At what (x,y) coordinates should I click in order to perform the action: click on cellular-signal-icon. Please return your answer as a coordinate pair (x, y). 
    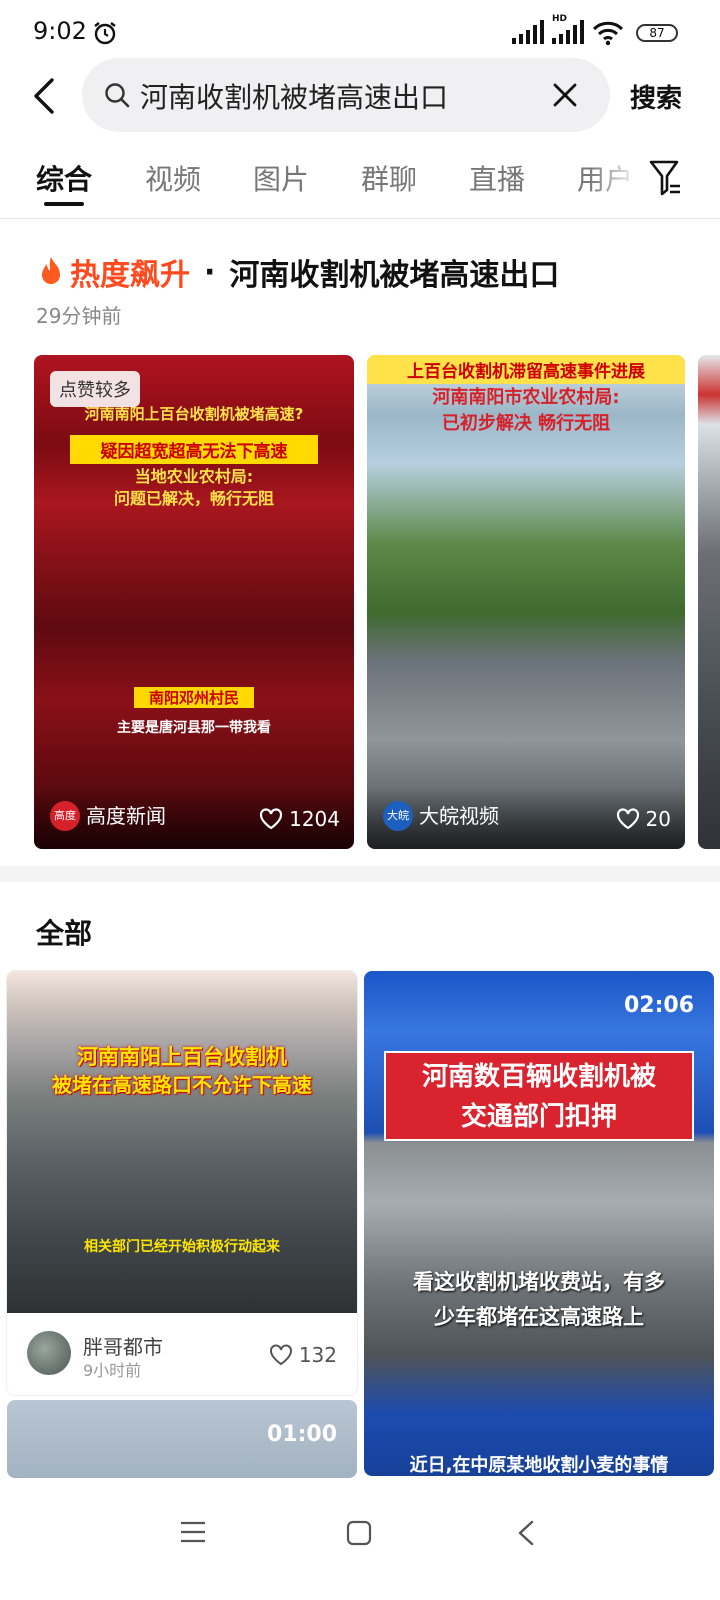
    Looking at the image, I should click on (528, 32).